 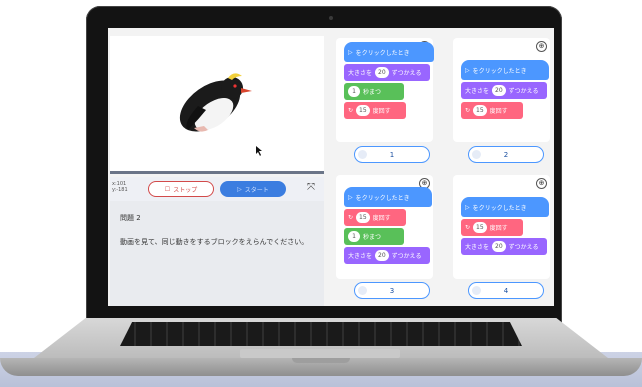 I want to click on trackpad, so click(x=320, y=353).